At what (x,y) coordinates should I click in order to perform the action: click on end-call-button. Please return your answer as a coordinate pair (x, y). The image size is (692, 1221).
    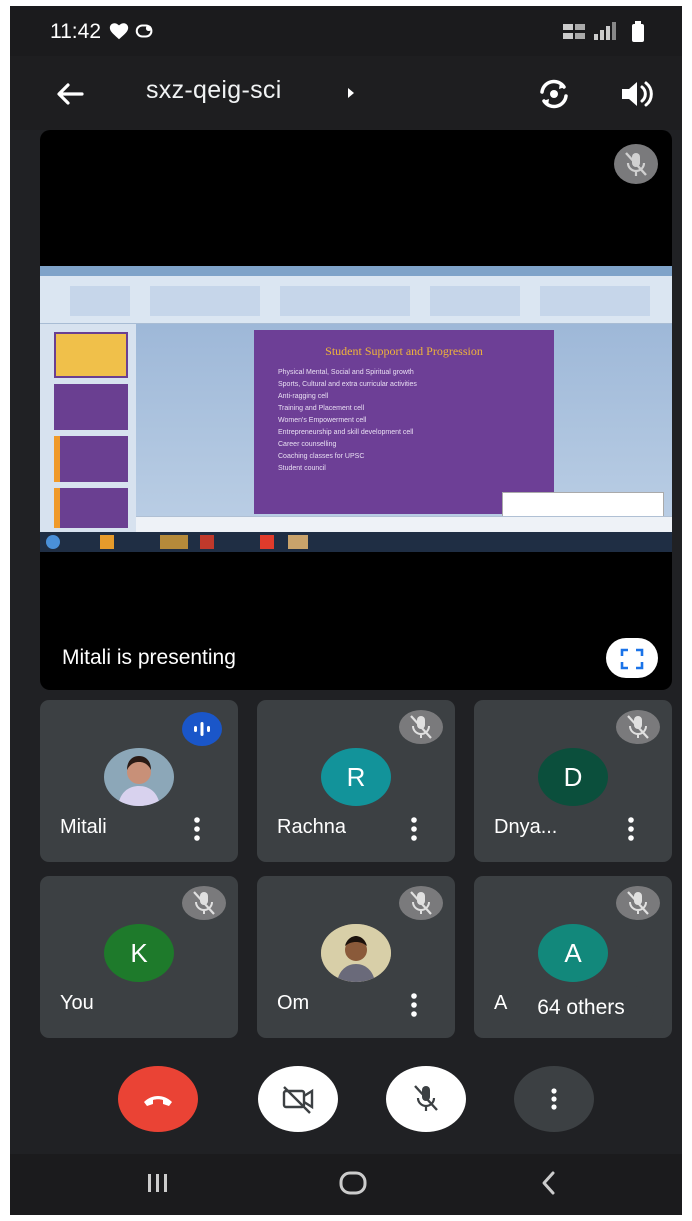
    Looking at the image, I should click on (158, 1099).